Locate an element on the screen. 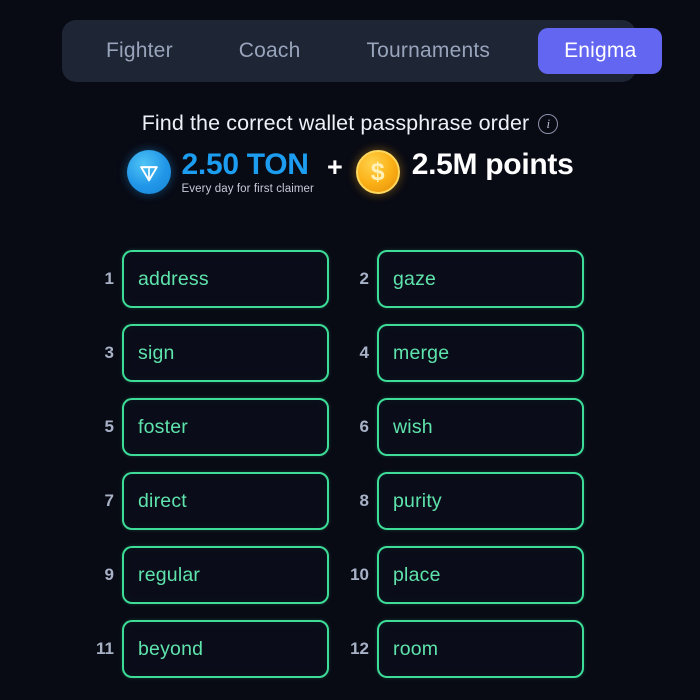  dollar-glyph: $ is located at coordinates (377, 171).